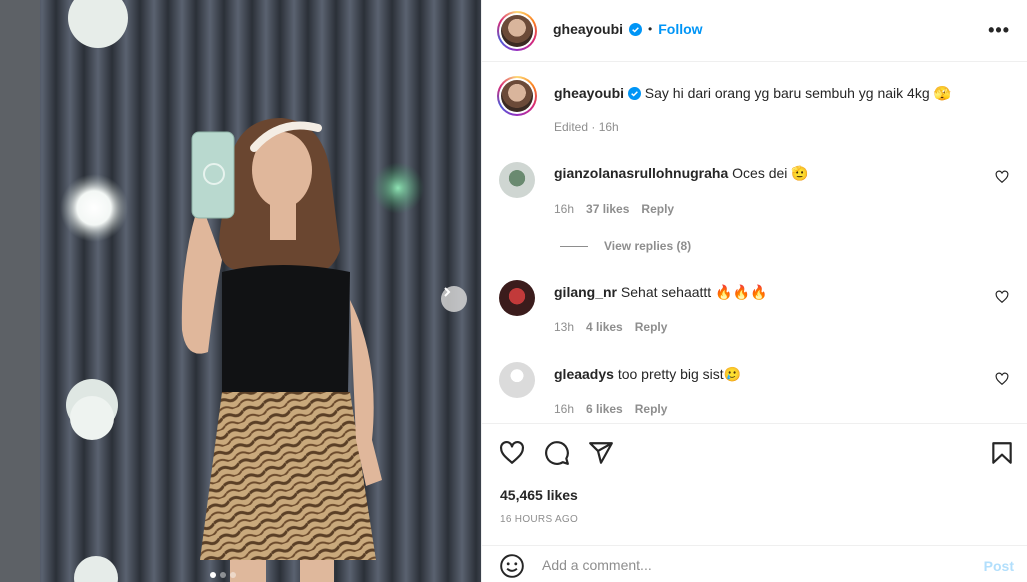 The width and height of the screenshot is (1027, 582). I want to click on caption-meta: Edited · 16h, so click(586, 127).